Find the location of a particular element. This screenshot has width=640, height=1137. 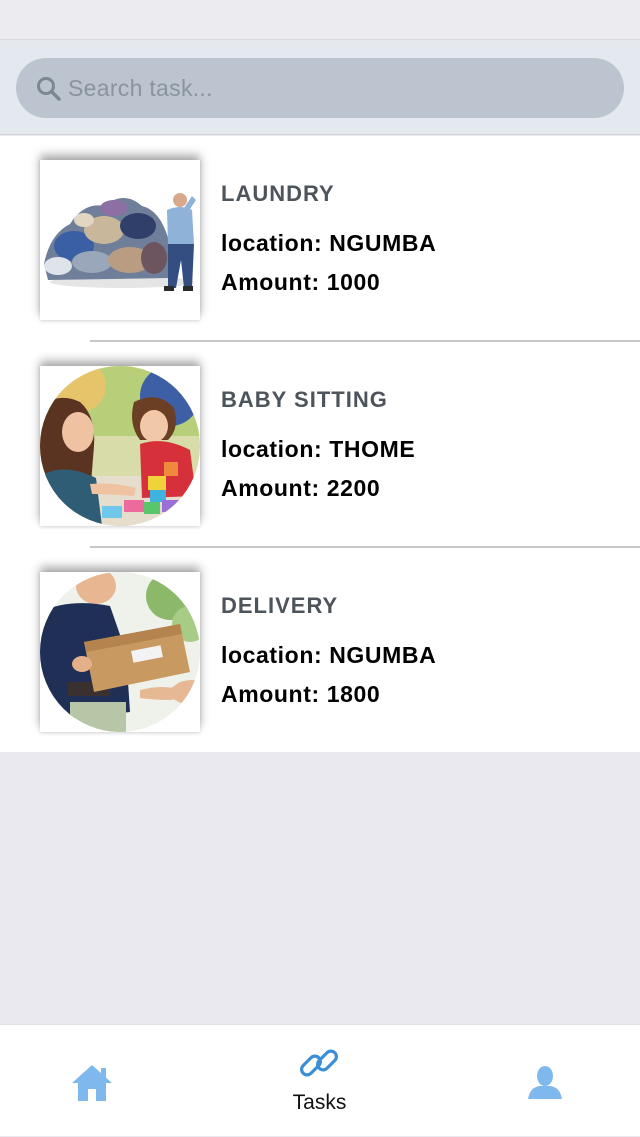

tab-home is located at coordinates (106, 1081).